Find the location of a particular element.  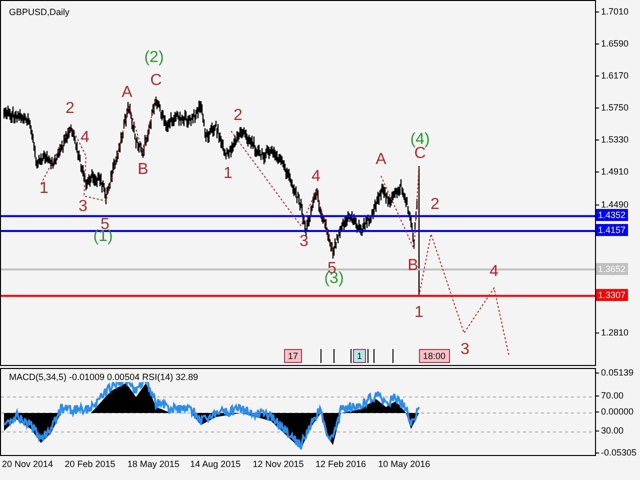

wave-label: (2) is located at coordinates (154, 58).